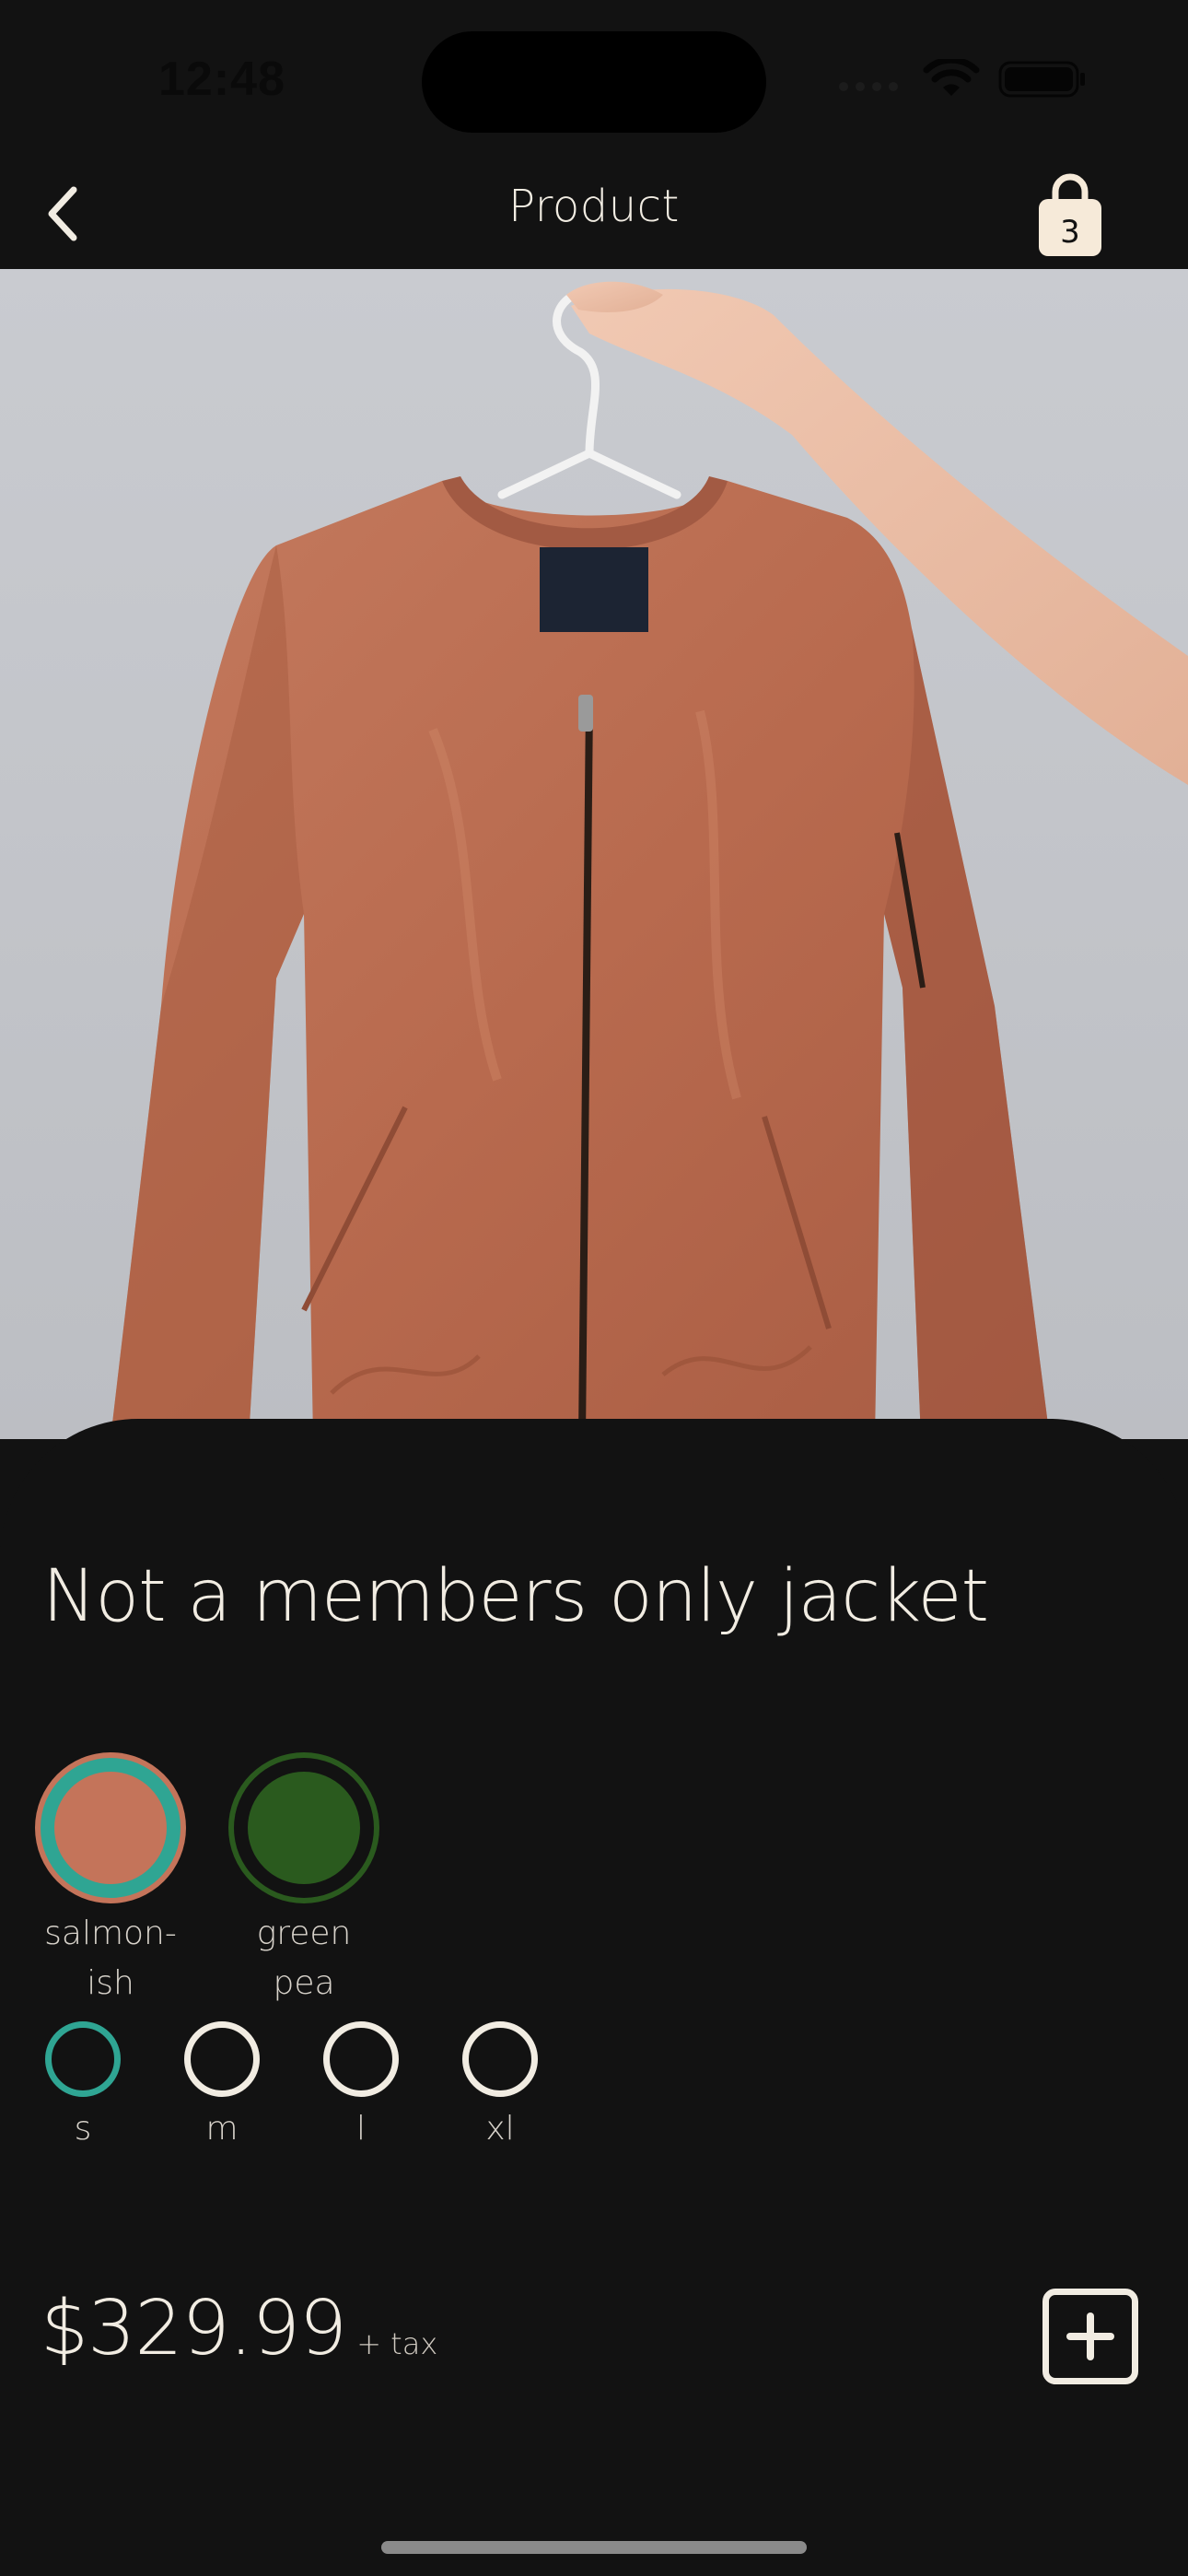  I want to click on size-label: l, so click(360, 2129).